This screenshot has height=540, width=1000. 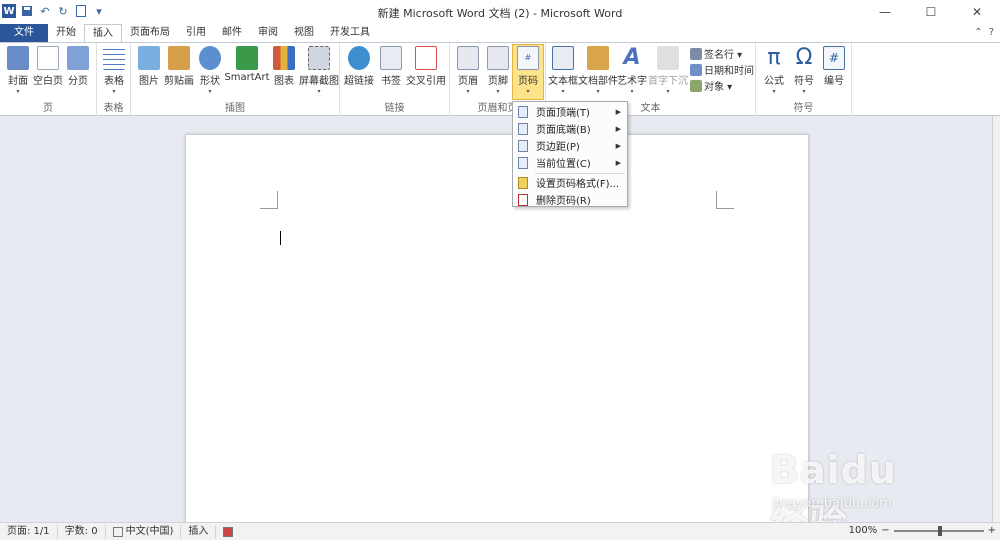 I want to click on pi-icon: π, so click(x=774, y=57).